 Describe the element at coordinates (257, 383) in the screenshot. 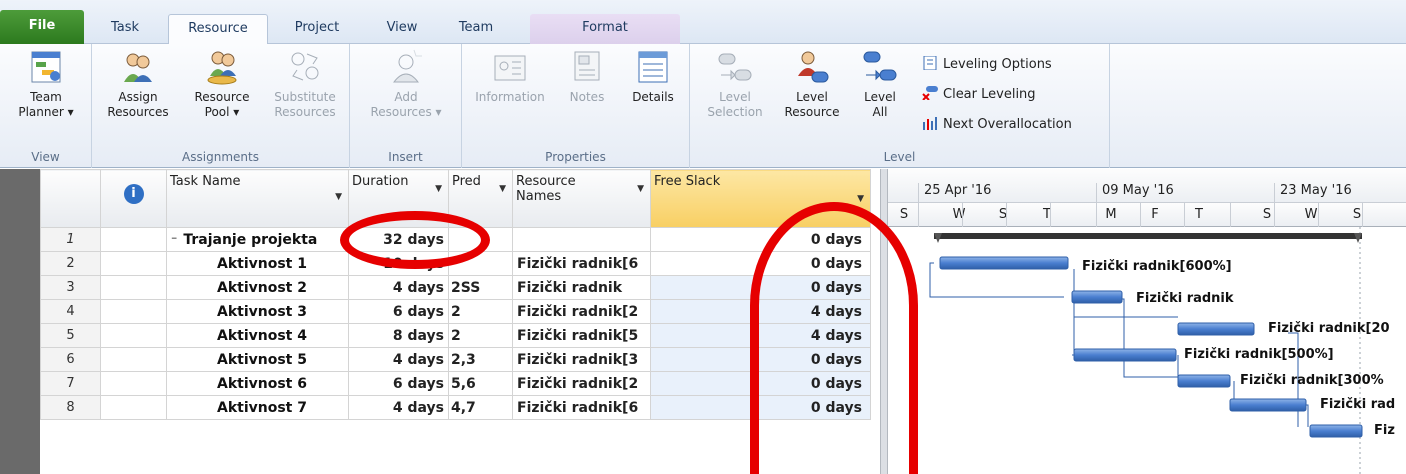

I see `task-name-cell: Aktivnost 6` at that location.